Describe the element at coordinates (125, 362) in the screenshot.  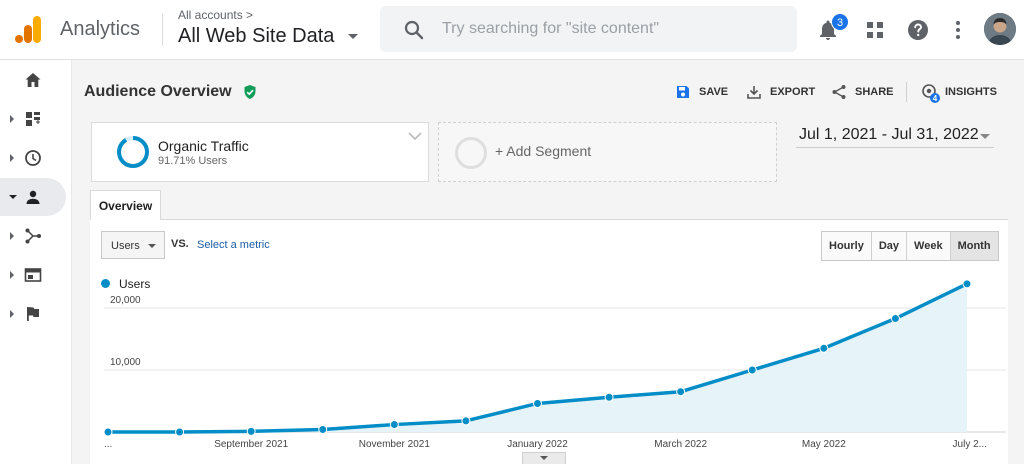
I see `y-tick-label: 10,000` at that location.